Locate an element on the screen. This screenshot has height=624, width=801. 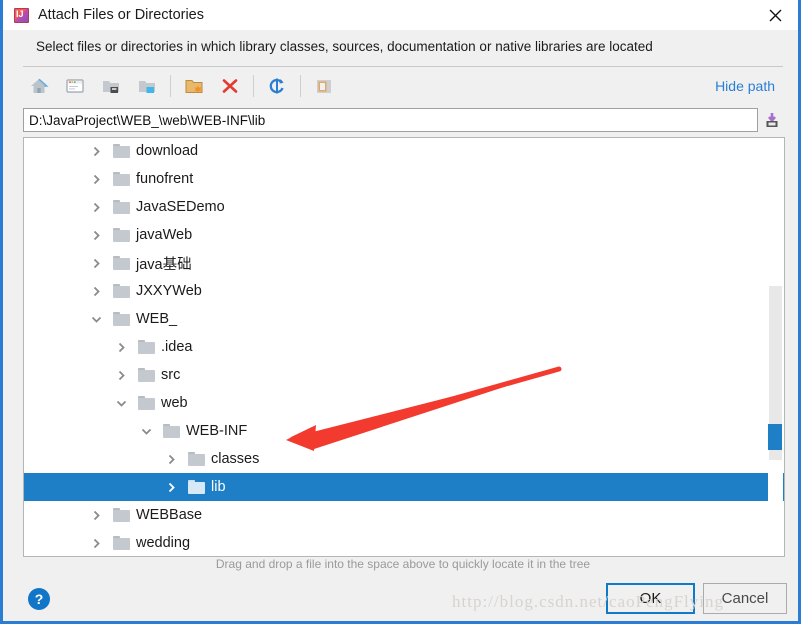
desktop-icon is located at coordinates (75, 86).